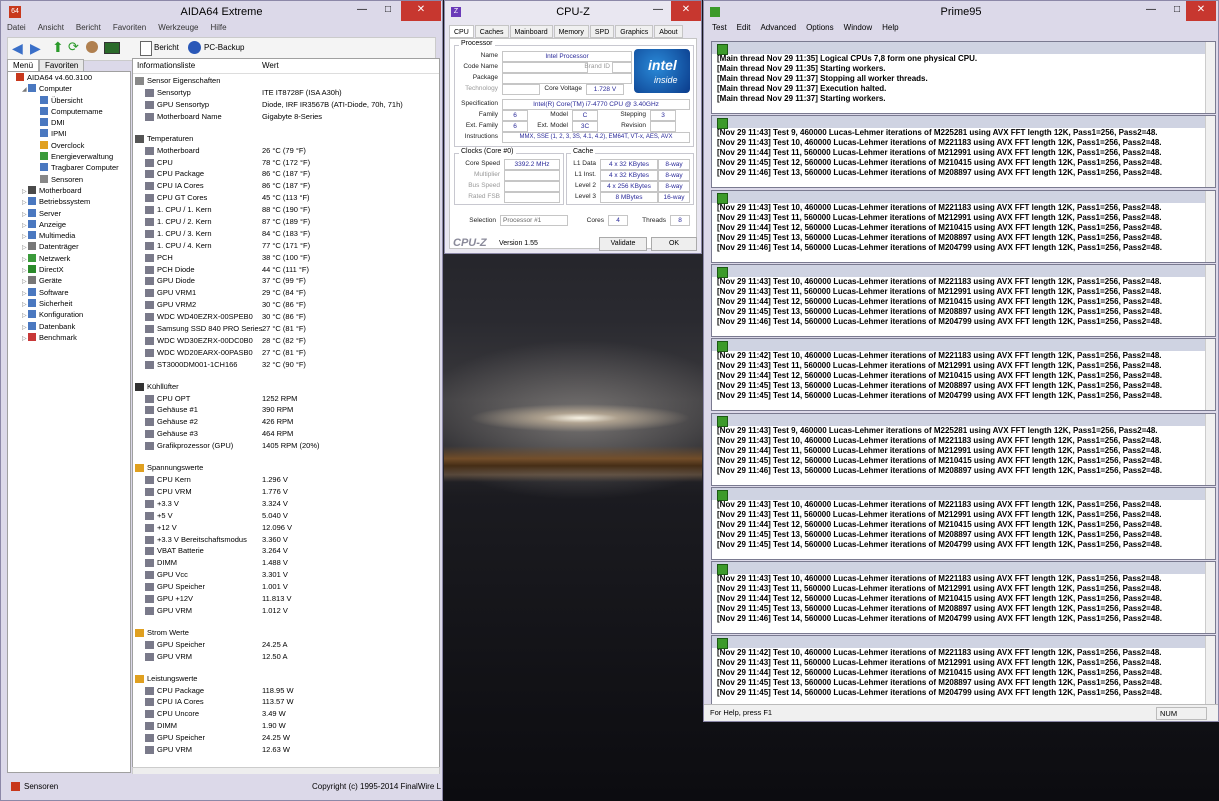 This screenshot has height=801, width=1219. Describe the element at coordinates (69, 88) in the screenshot. I see `tree-item: ◢ Computer` at that location.